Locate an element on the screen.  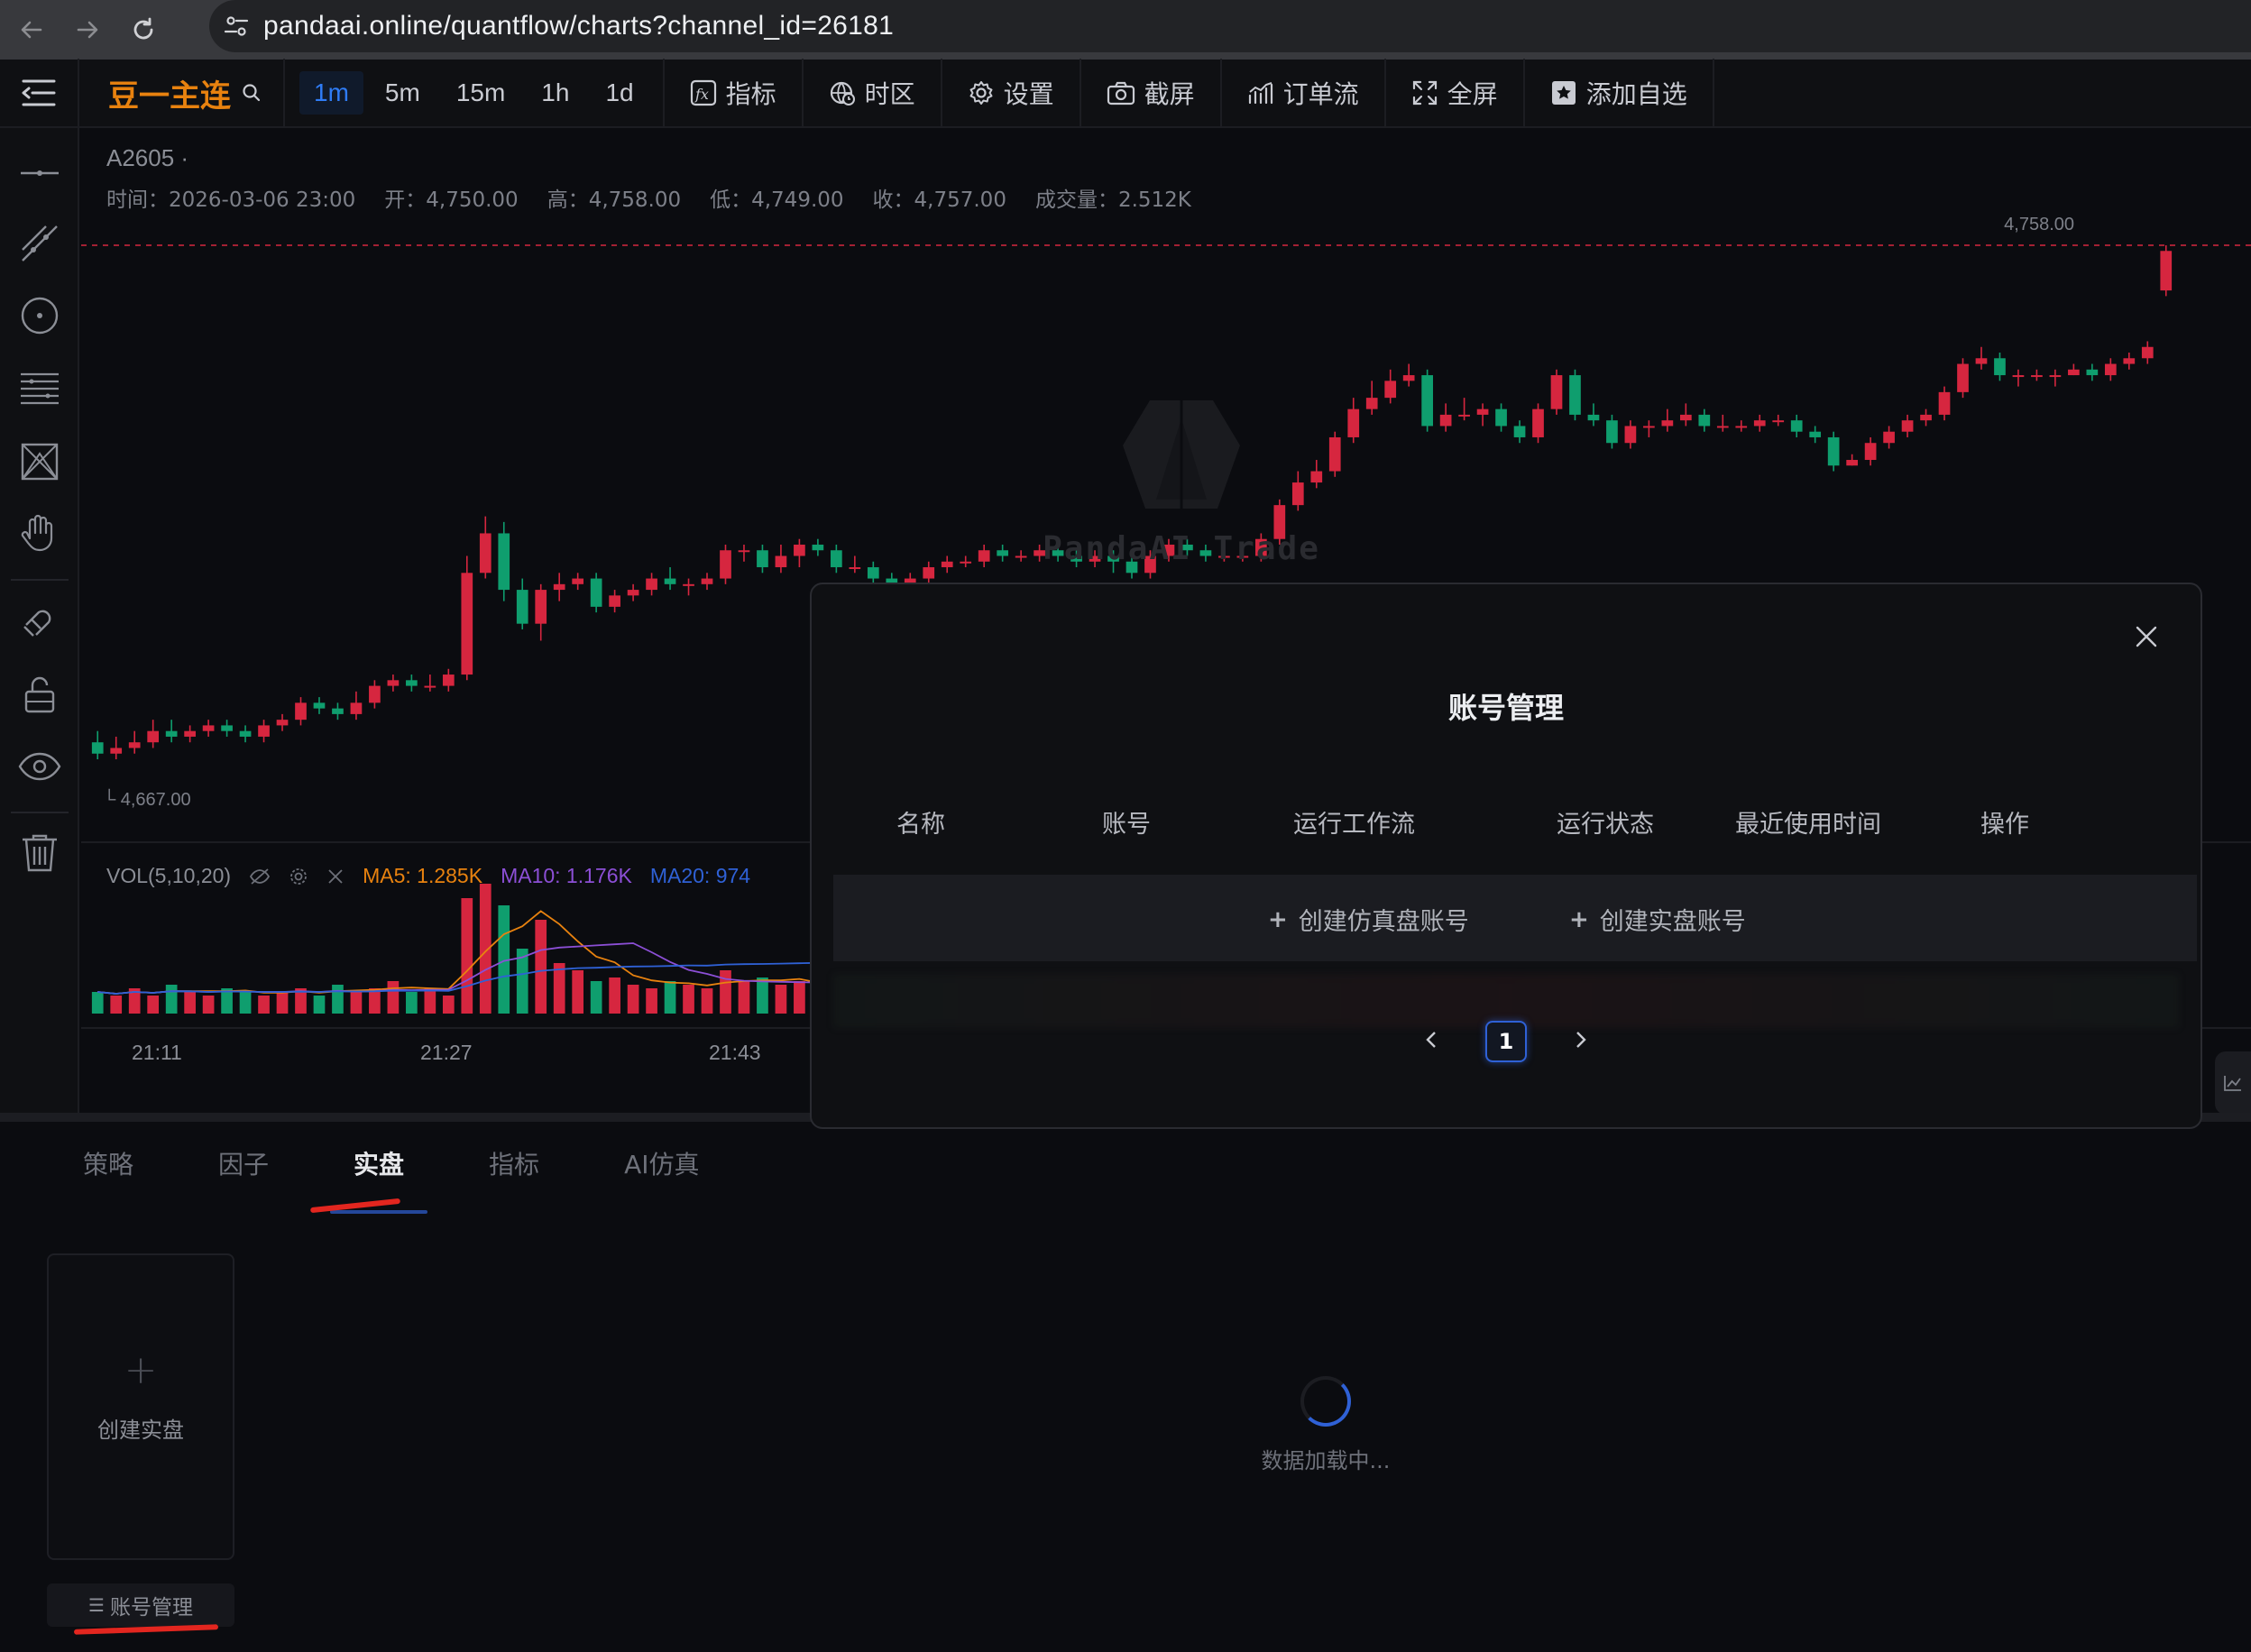
horizontal-line-icon is located at coordinates (39, 173).